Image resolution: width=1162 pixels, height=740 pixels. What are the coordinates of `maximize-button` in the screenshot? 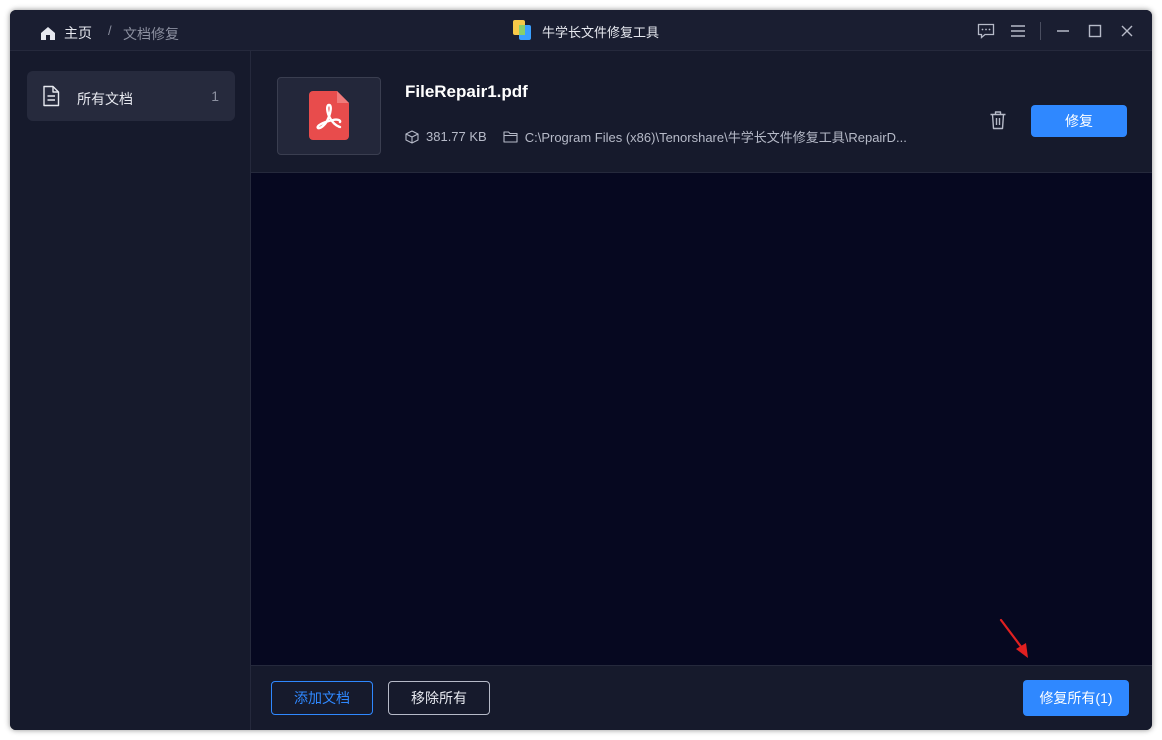 It's located at (1095, 31).